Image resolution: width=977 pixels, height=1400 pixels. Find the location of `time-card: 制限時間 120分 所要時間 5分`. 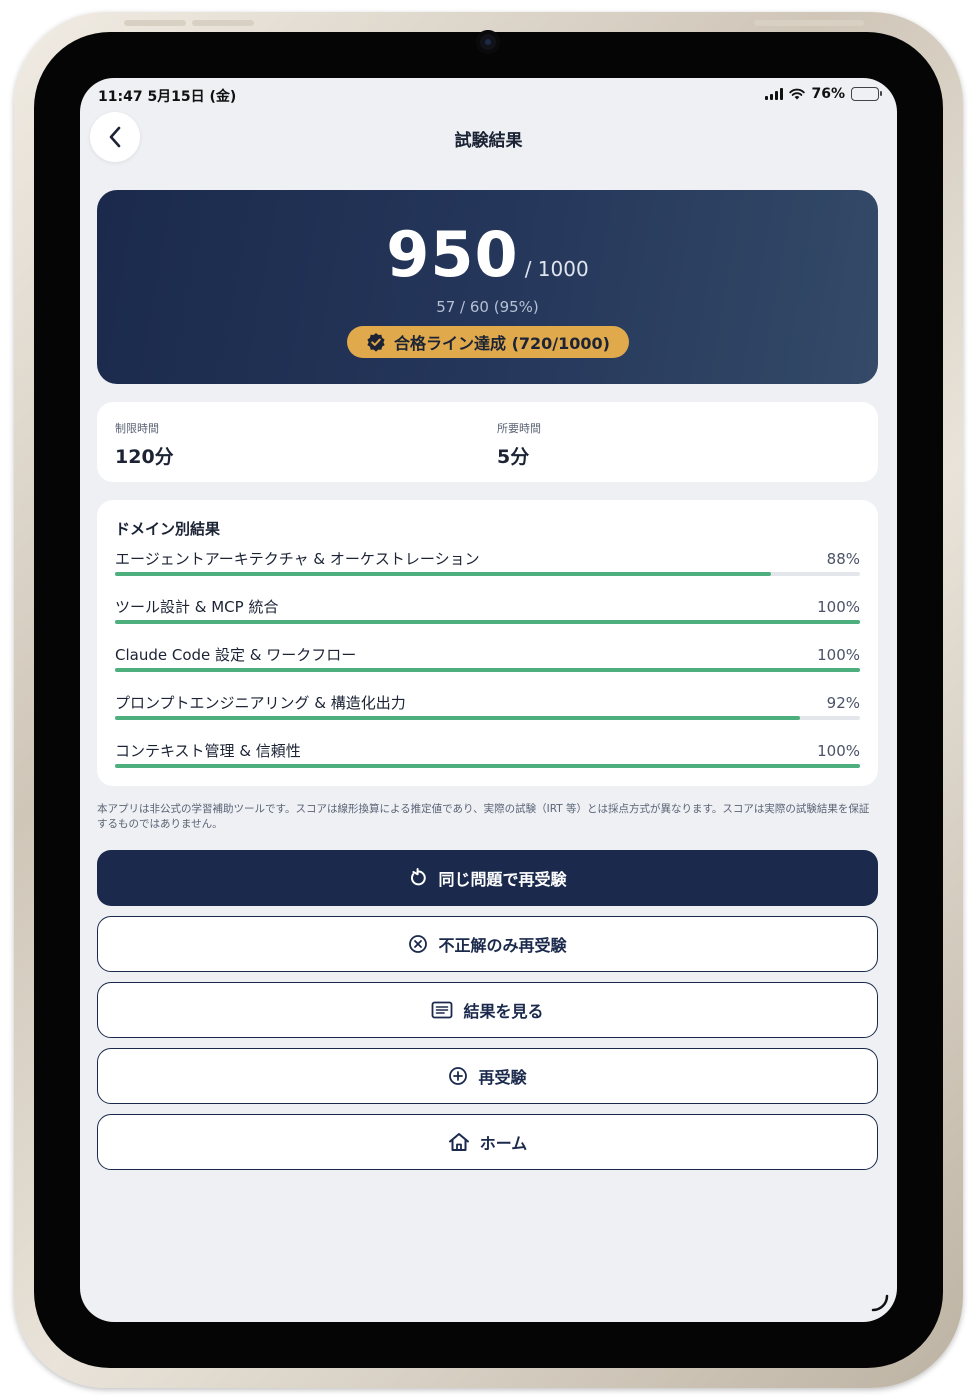

time-card: 制限時間 120分 所要時間 5分 is located at coordinates (487, 442).